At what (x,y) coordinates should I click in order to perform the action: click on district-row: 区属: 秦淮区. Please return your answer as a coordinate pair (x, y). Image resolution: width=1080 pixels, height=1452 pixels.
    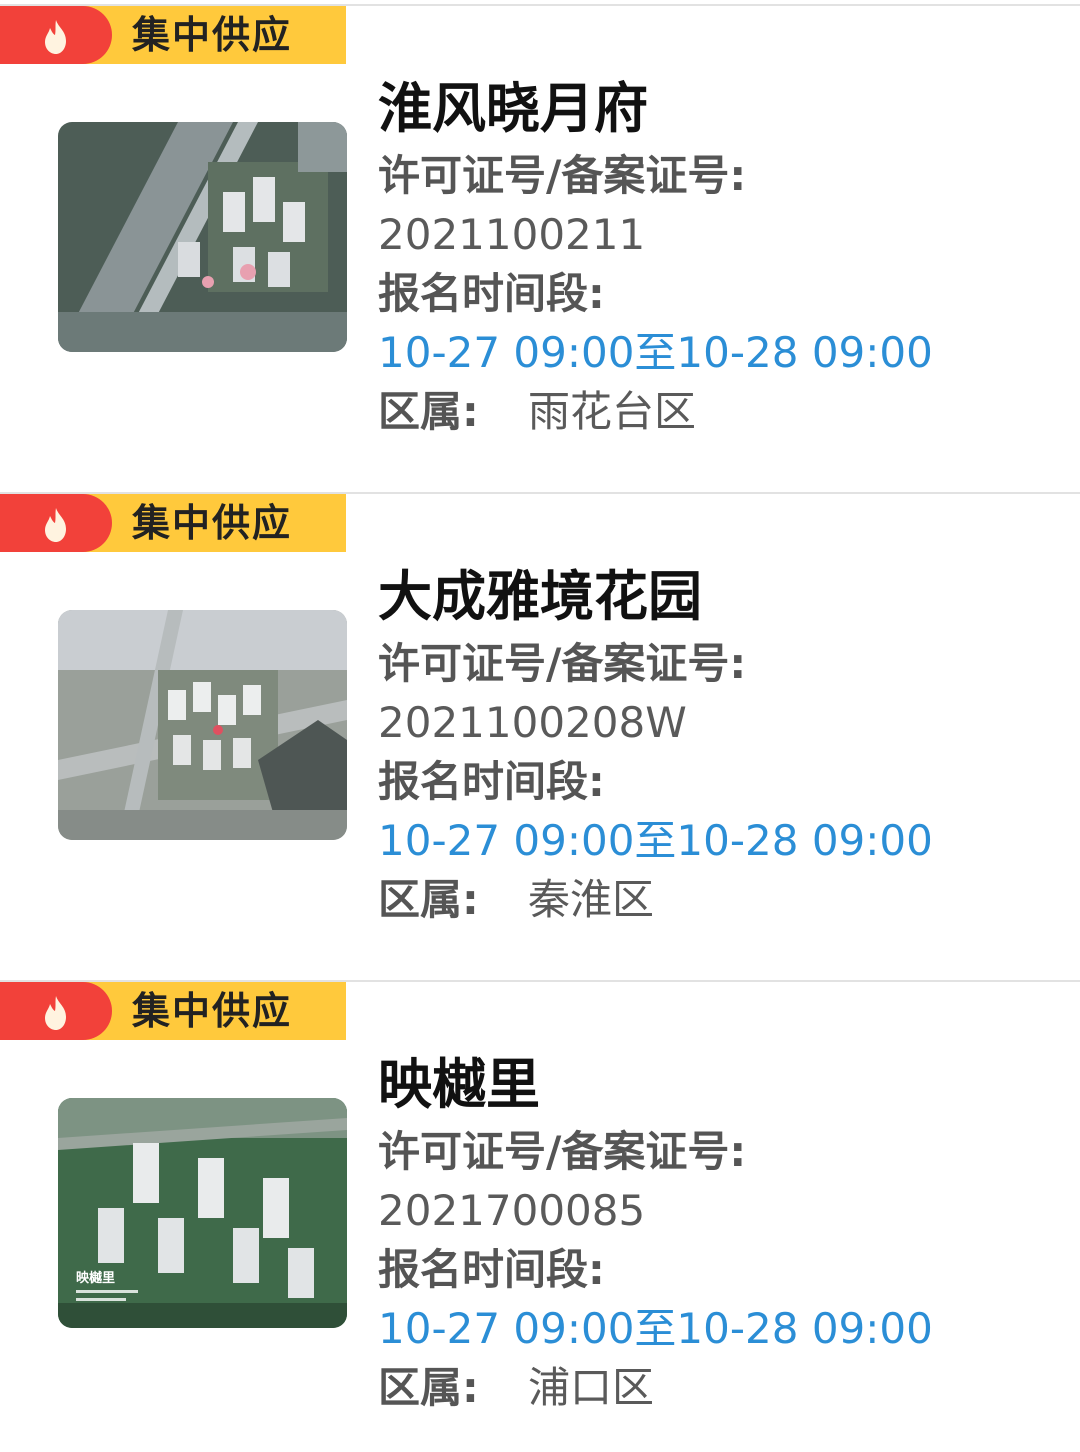
    Looking at the image, I should click on (723, 899).